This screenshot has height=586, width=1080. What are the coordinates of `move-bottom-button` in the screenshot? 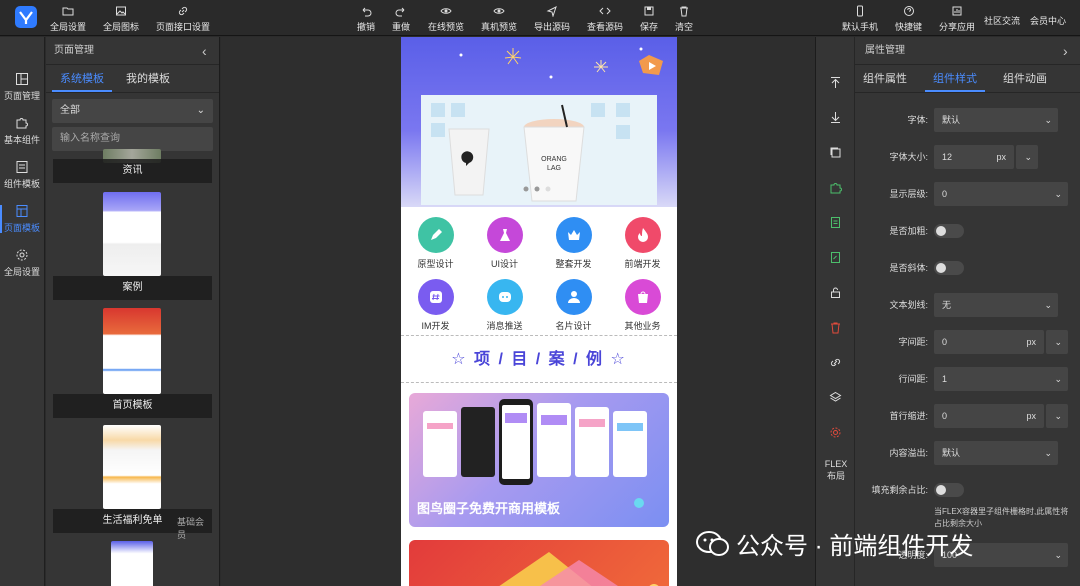 It's located at (835, 117).